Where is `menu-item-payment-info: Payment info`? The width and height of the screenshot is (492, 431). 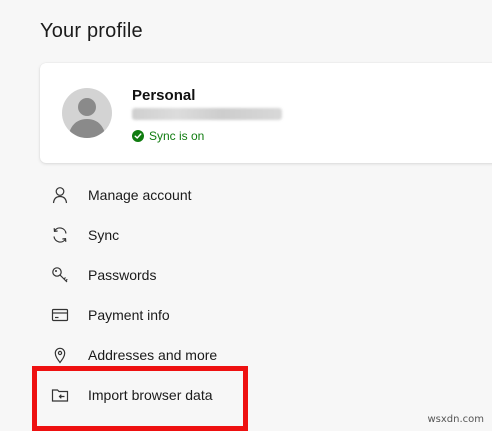 menu-item-payment-info: Payment info is located at coordinates (190, 315).